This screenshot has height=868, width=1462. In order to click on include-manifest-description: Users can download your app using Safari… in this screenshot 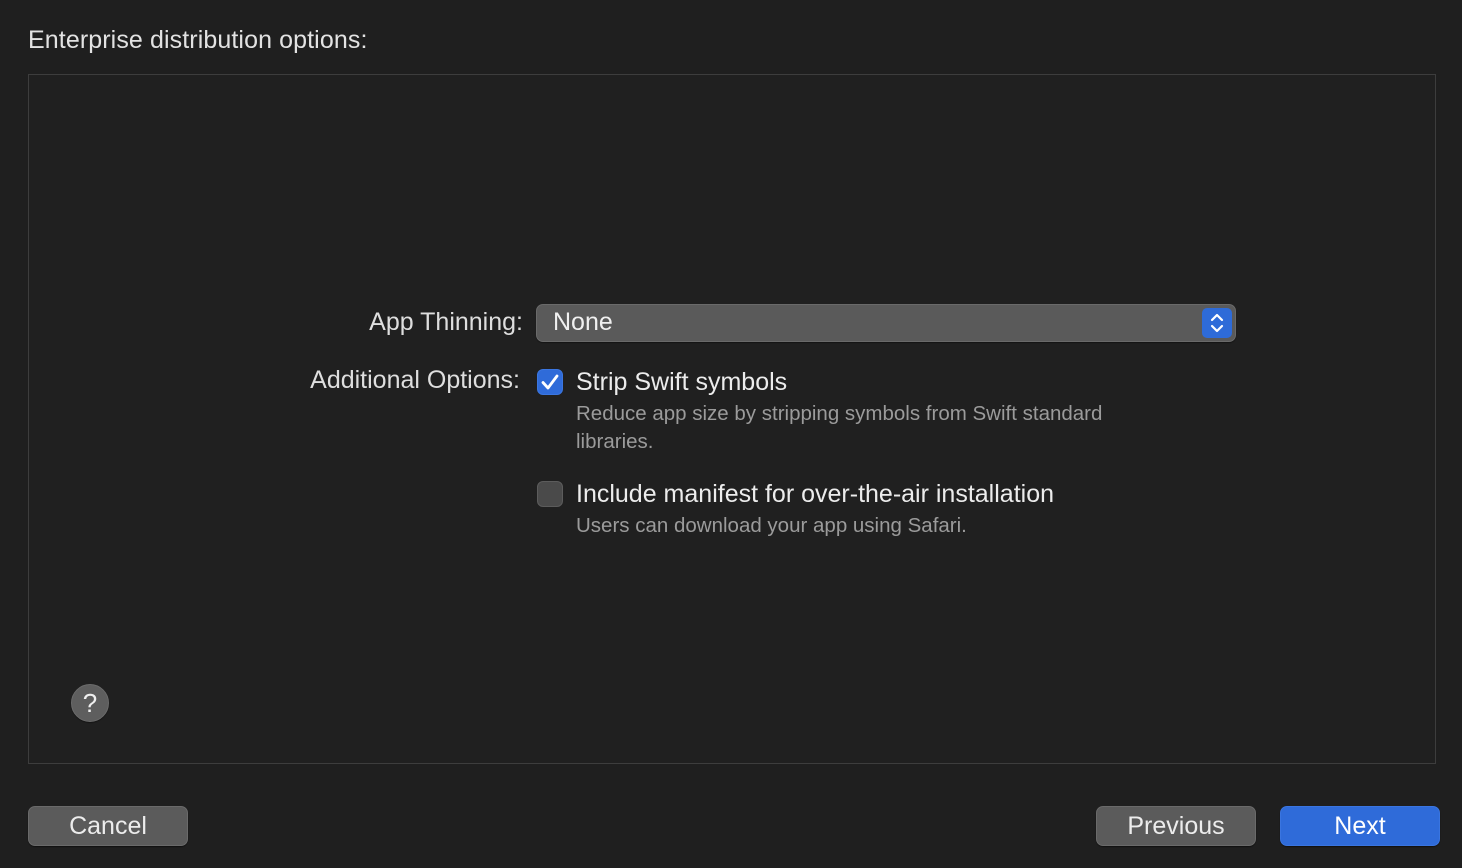, I will do `click(771, 525)`.